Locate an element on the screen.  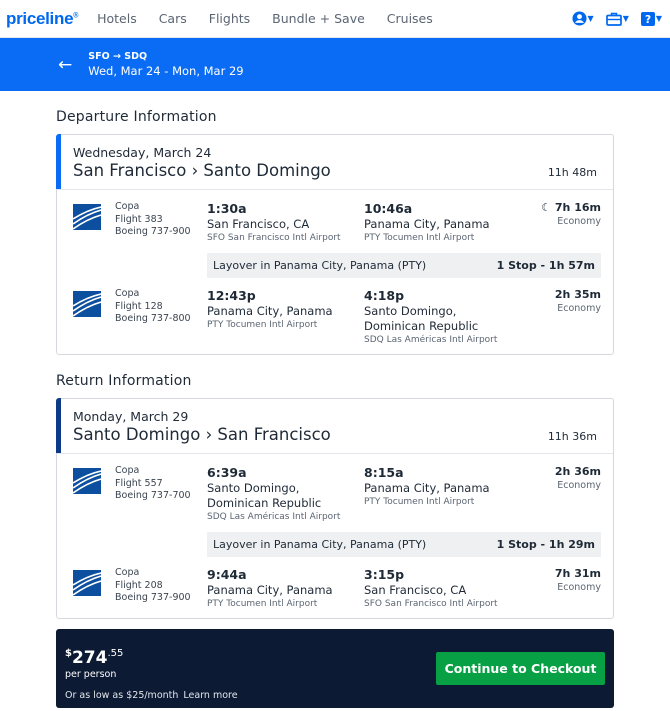
nav-link-hotels: Hotels is located at coordinates (117, 18).